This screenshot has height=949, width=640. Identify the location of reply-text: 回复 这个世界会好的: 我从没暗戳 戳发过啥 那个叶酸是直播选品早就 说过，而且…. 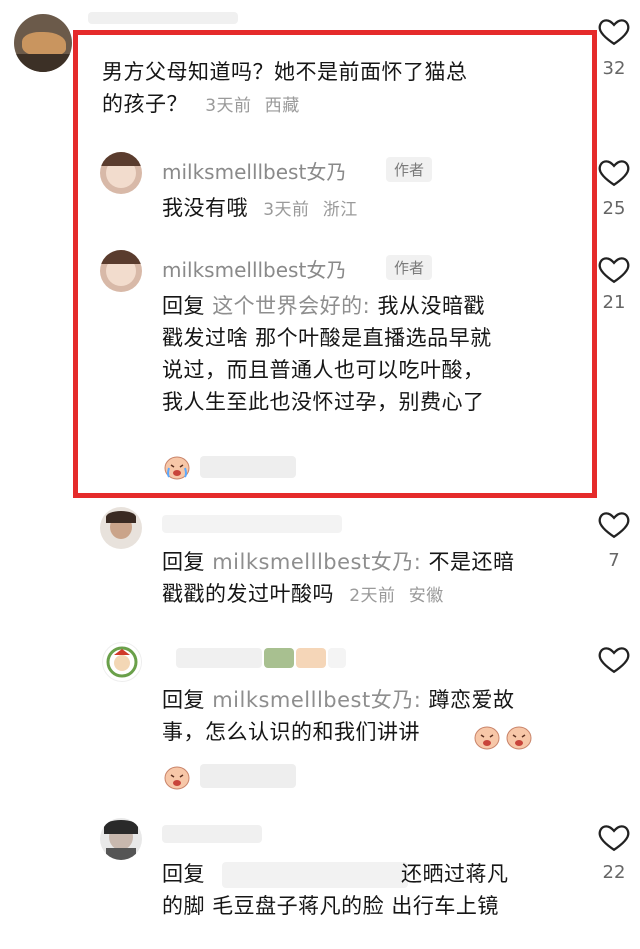
(327, 354).